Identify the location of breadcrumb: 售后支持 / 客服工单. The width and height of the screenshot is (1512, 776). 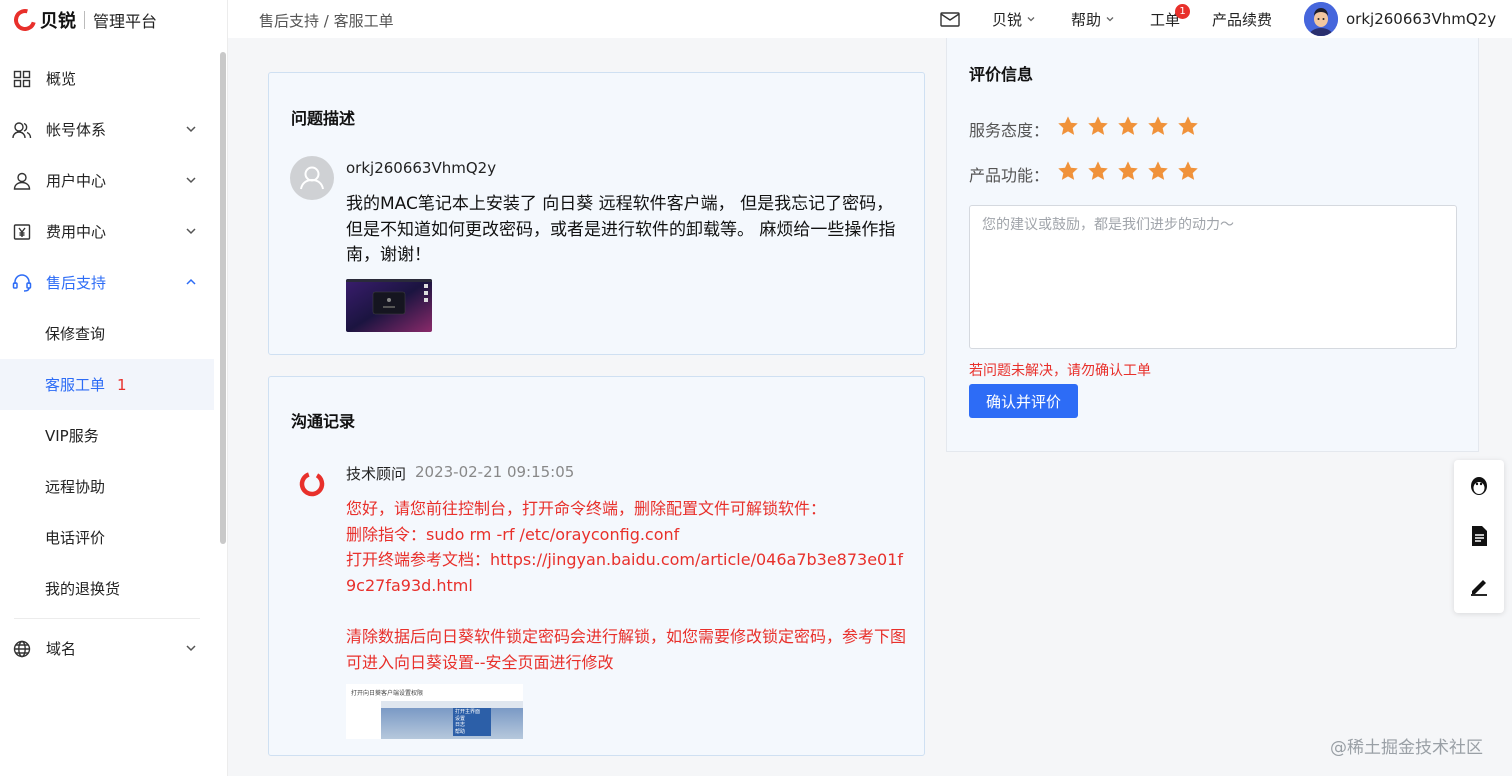
(326, 21).